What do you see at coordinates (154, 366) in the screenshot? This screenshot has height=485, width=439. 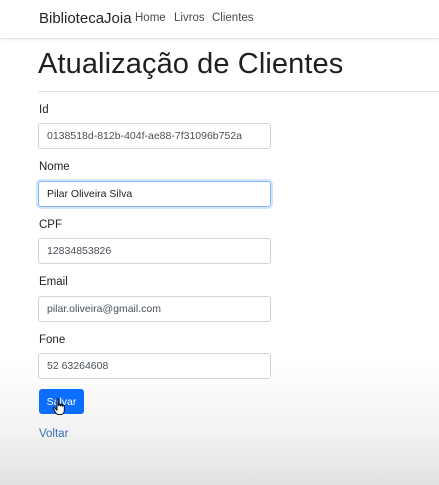 I see `fone-field` at bounding box center [154, 366].